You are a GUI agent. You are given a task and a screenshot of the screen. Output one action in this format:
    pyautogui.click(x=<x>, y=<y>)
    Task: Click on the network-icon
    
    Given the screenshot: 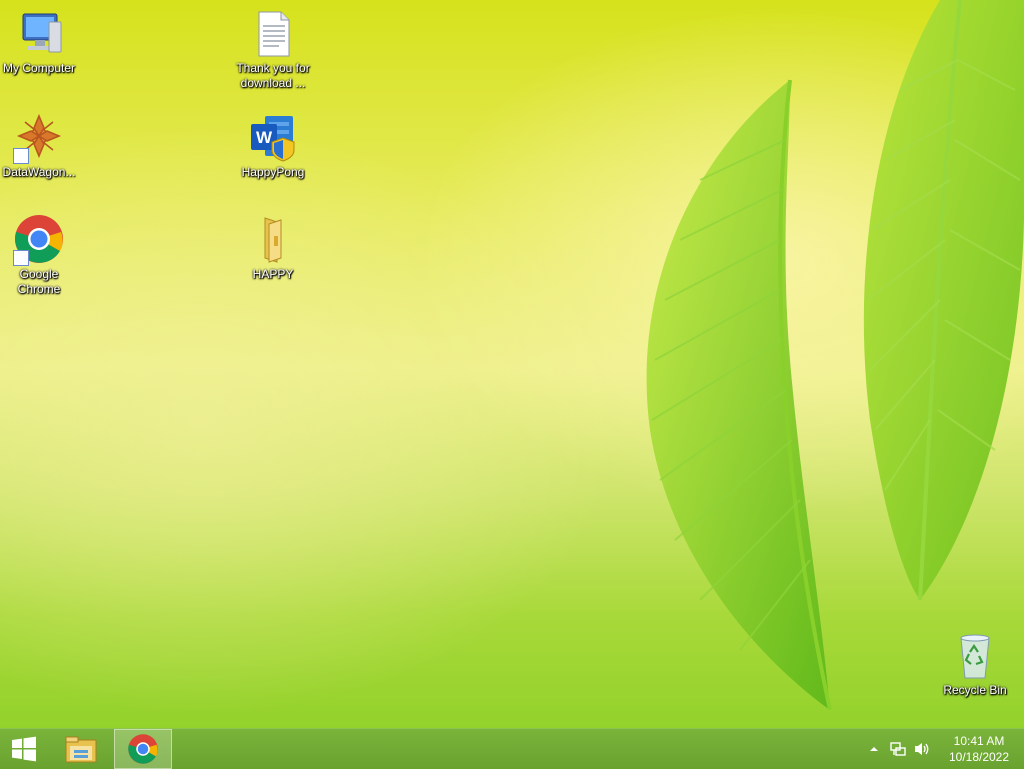 What is the action you would take?
    pyautogui.click(x=898, y=749)
    